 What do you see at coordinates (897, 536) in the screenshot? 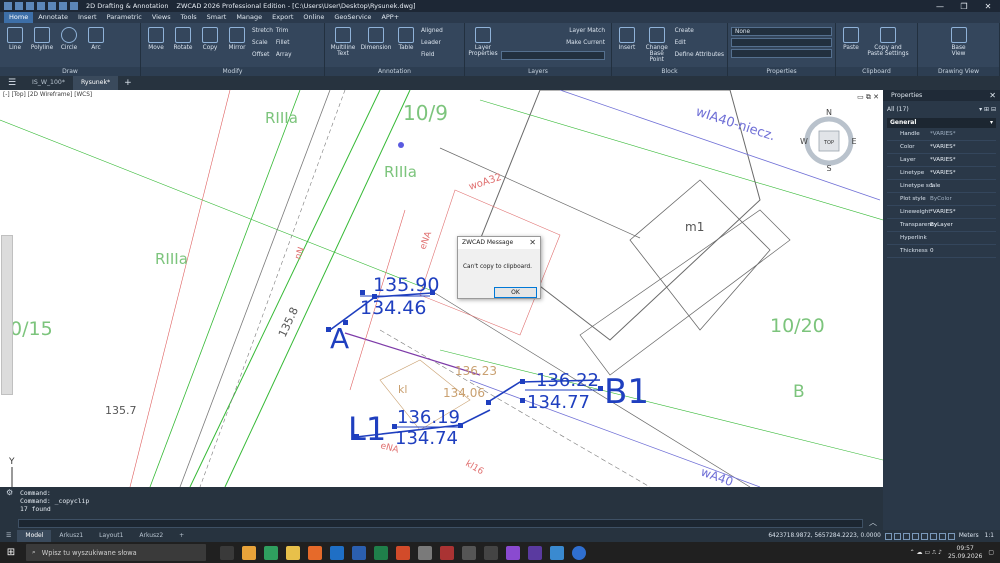
I see `snap-toggle-icon` at bounding box center [897, 536].